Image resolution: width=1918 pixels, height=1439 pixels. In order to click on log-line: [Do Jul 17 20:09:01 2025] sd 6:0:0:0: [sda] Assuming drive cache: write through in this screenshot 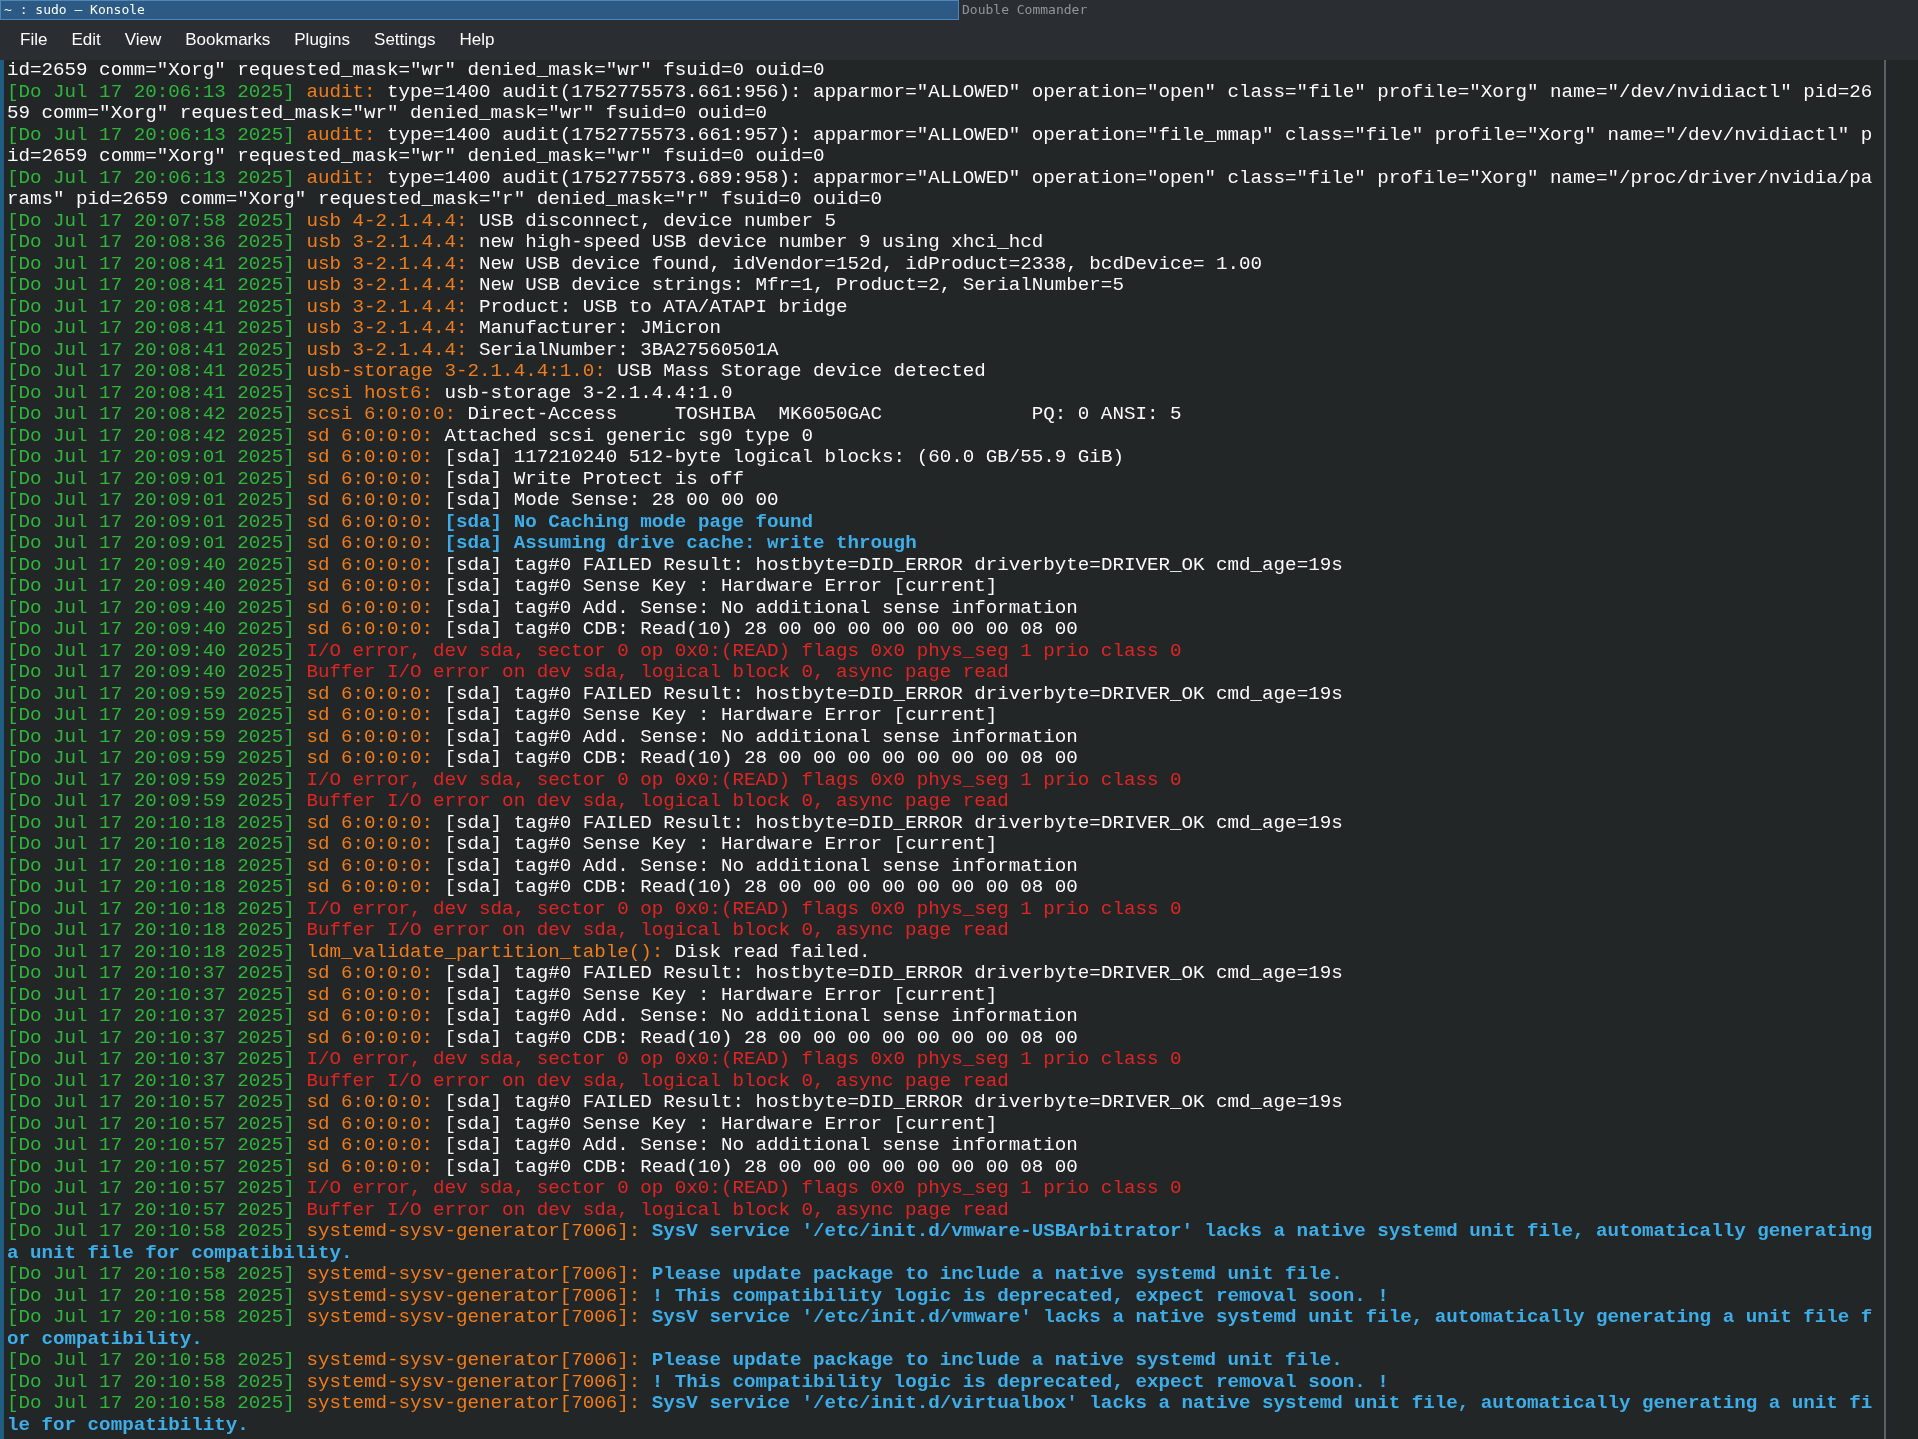, I will do `click(462, 544)`.